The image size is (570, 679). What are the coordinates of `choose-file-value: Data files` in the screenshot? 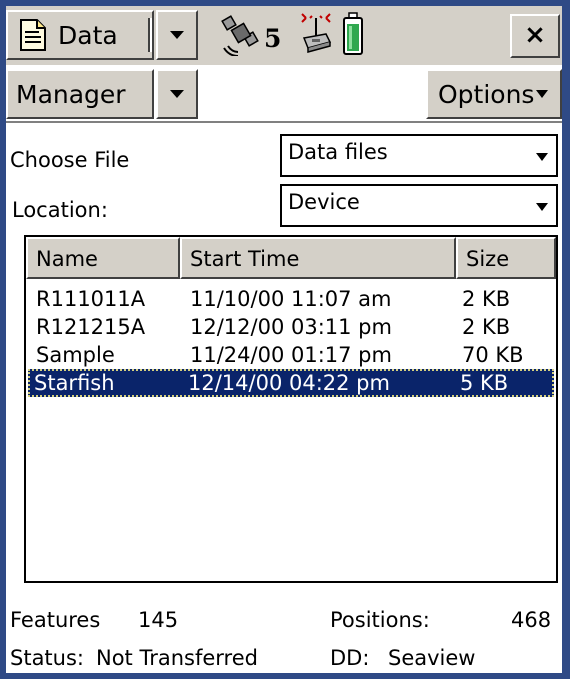 It's located at (338, 152).